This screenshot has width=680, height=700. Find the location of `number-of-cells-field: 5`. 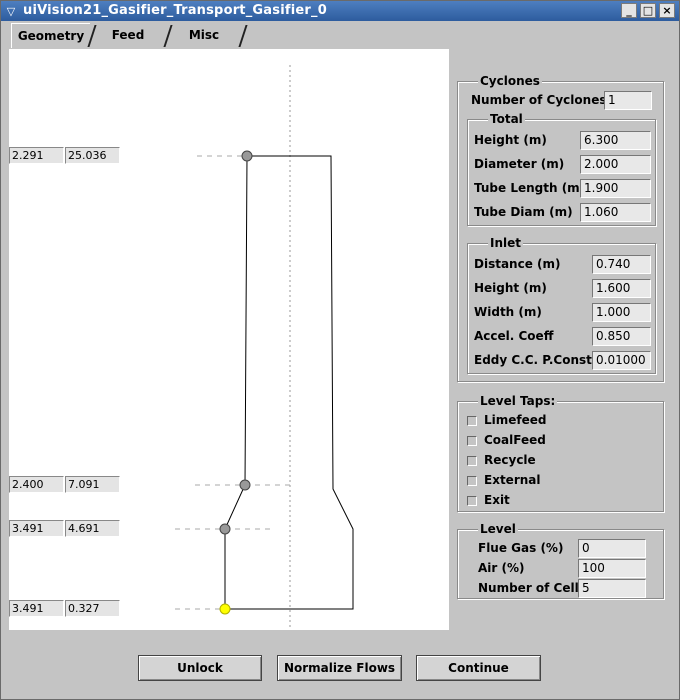

number-of-cells-field: 5 is located at coordinates (612, 588).